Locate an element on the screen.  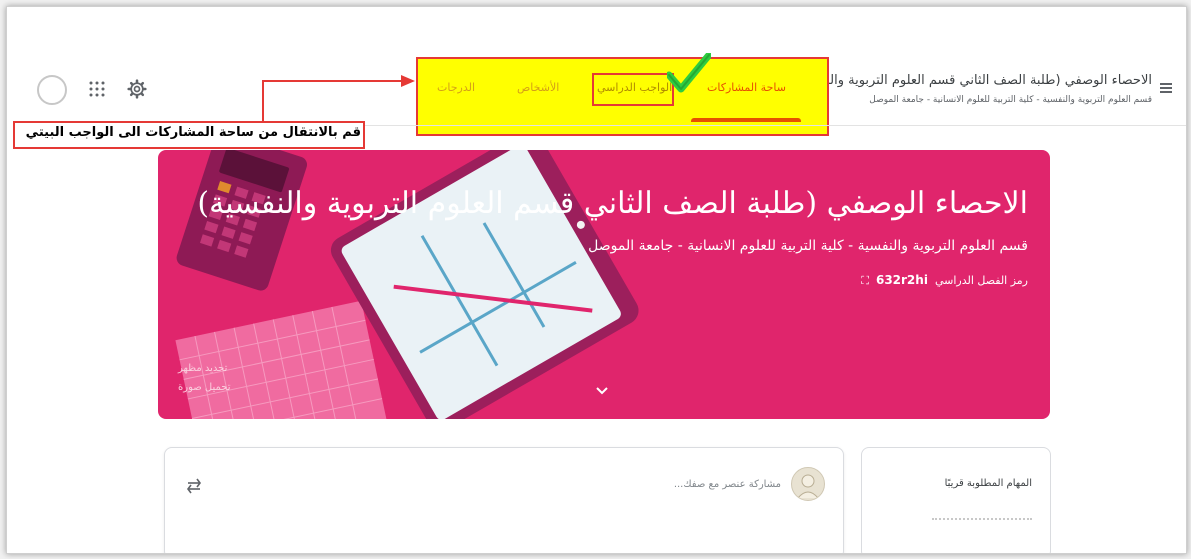
upcoming-card: المهام المطلوبة قريبًا is located at coordinates (956, 500).